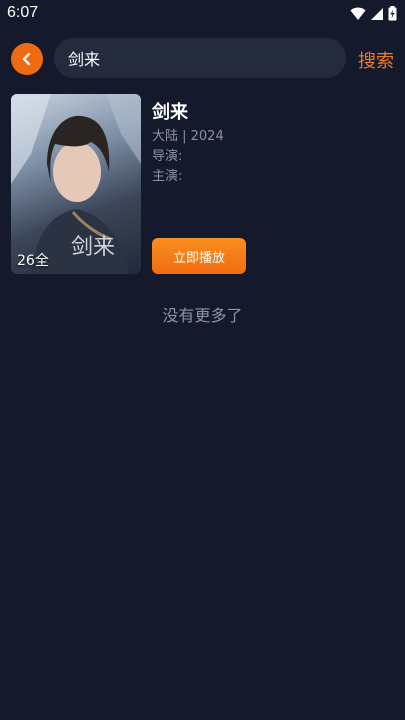 This screenshot has width=405, height=720. I want to click on wifi-icon, so click(358, 13).